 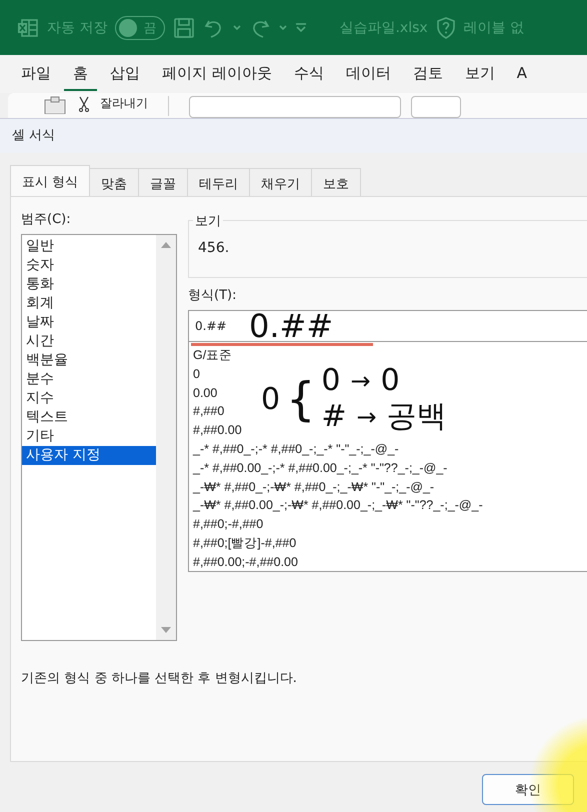 I want to click on dialog-tab: 표시 형식, so click(x=50, y=180).